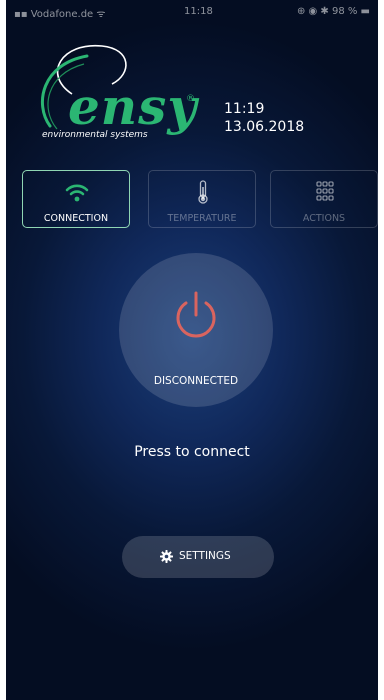 The image size is (384, 700). I want to click on settings-button: SETTINGS, so click(198, 557).